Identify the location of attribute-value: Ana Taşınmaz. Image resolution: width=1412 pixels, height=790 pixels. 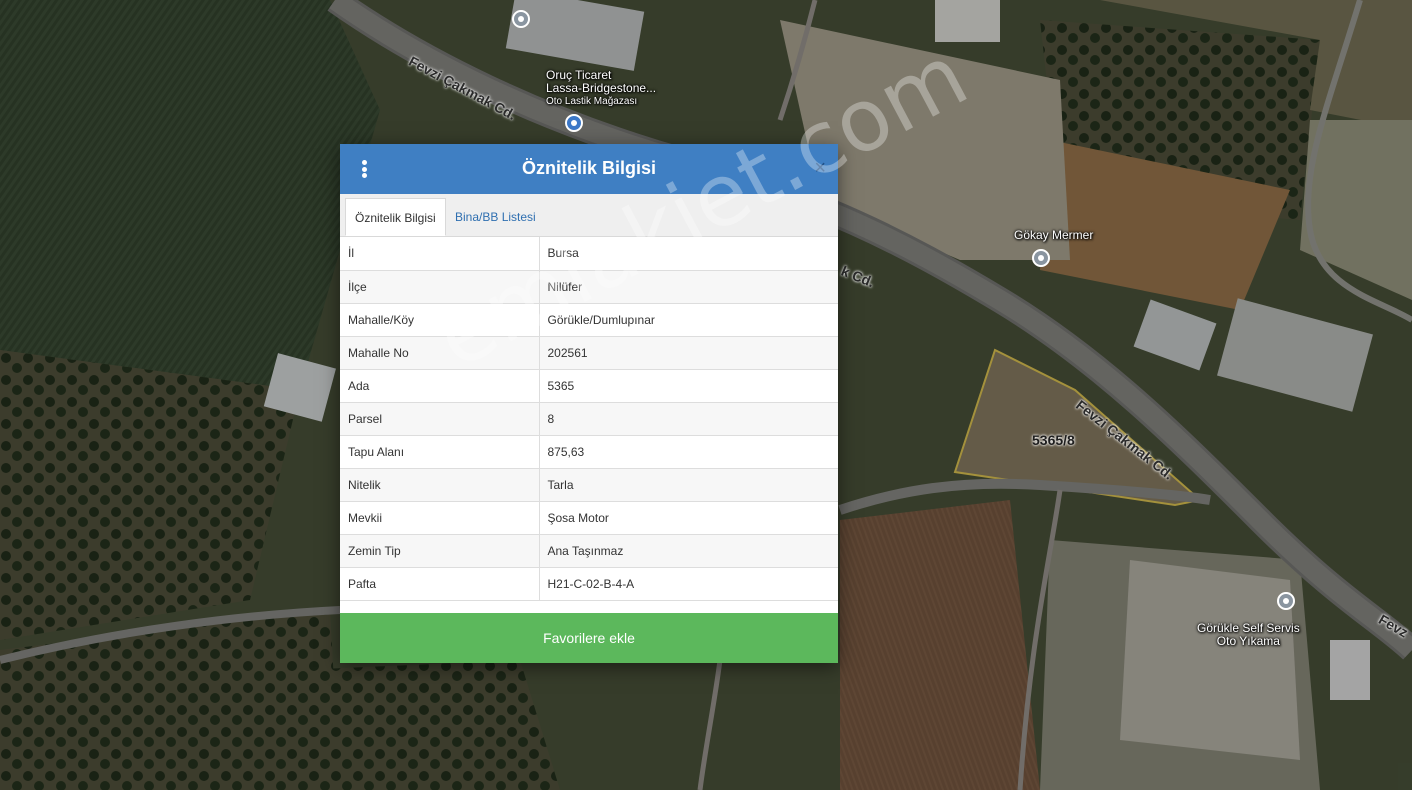
(688, 551).